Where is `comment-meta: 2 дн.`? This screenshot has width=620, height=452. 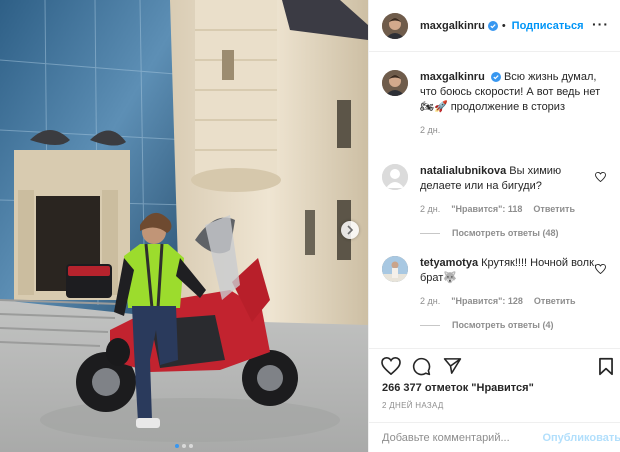
comment-meta: 2 дн. is located at coordinates (515, 130).